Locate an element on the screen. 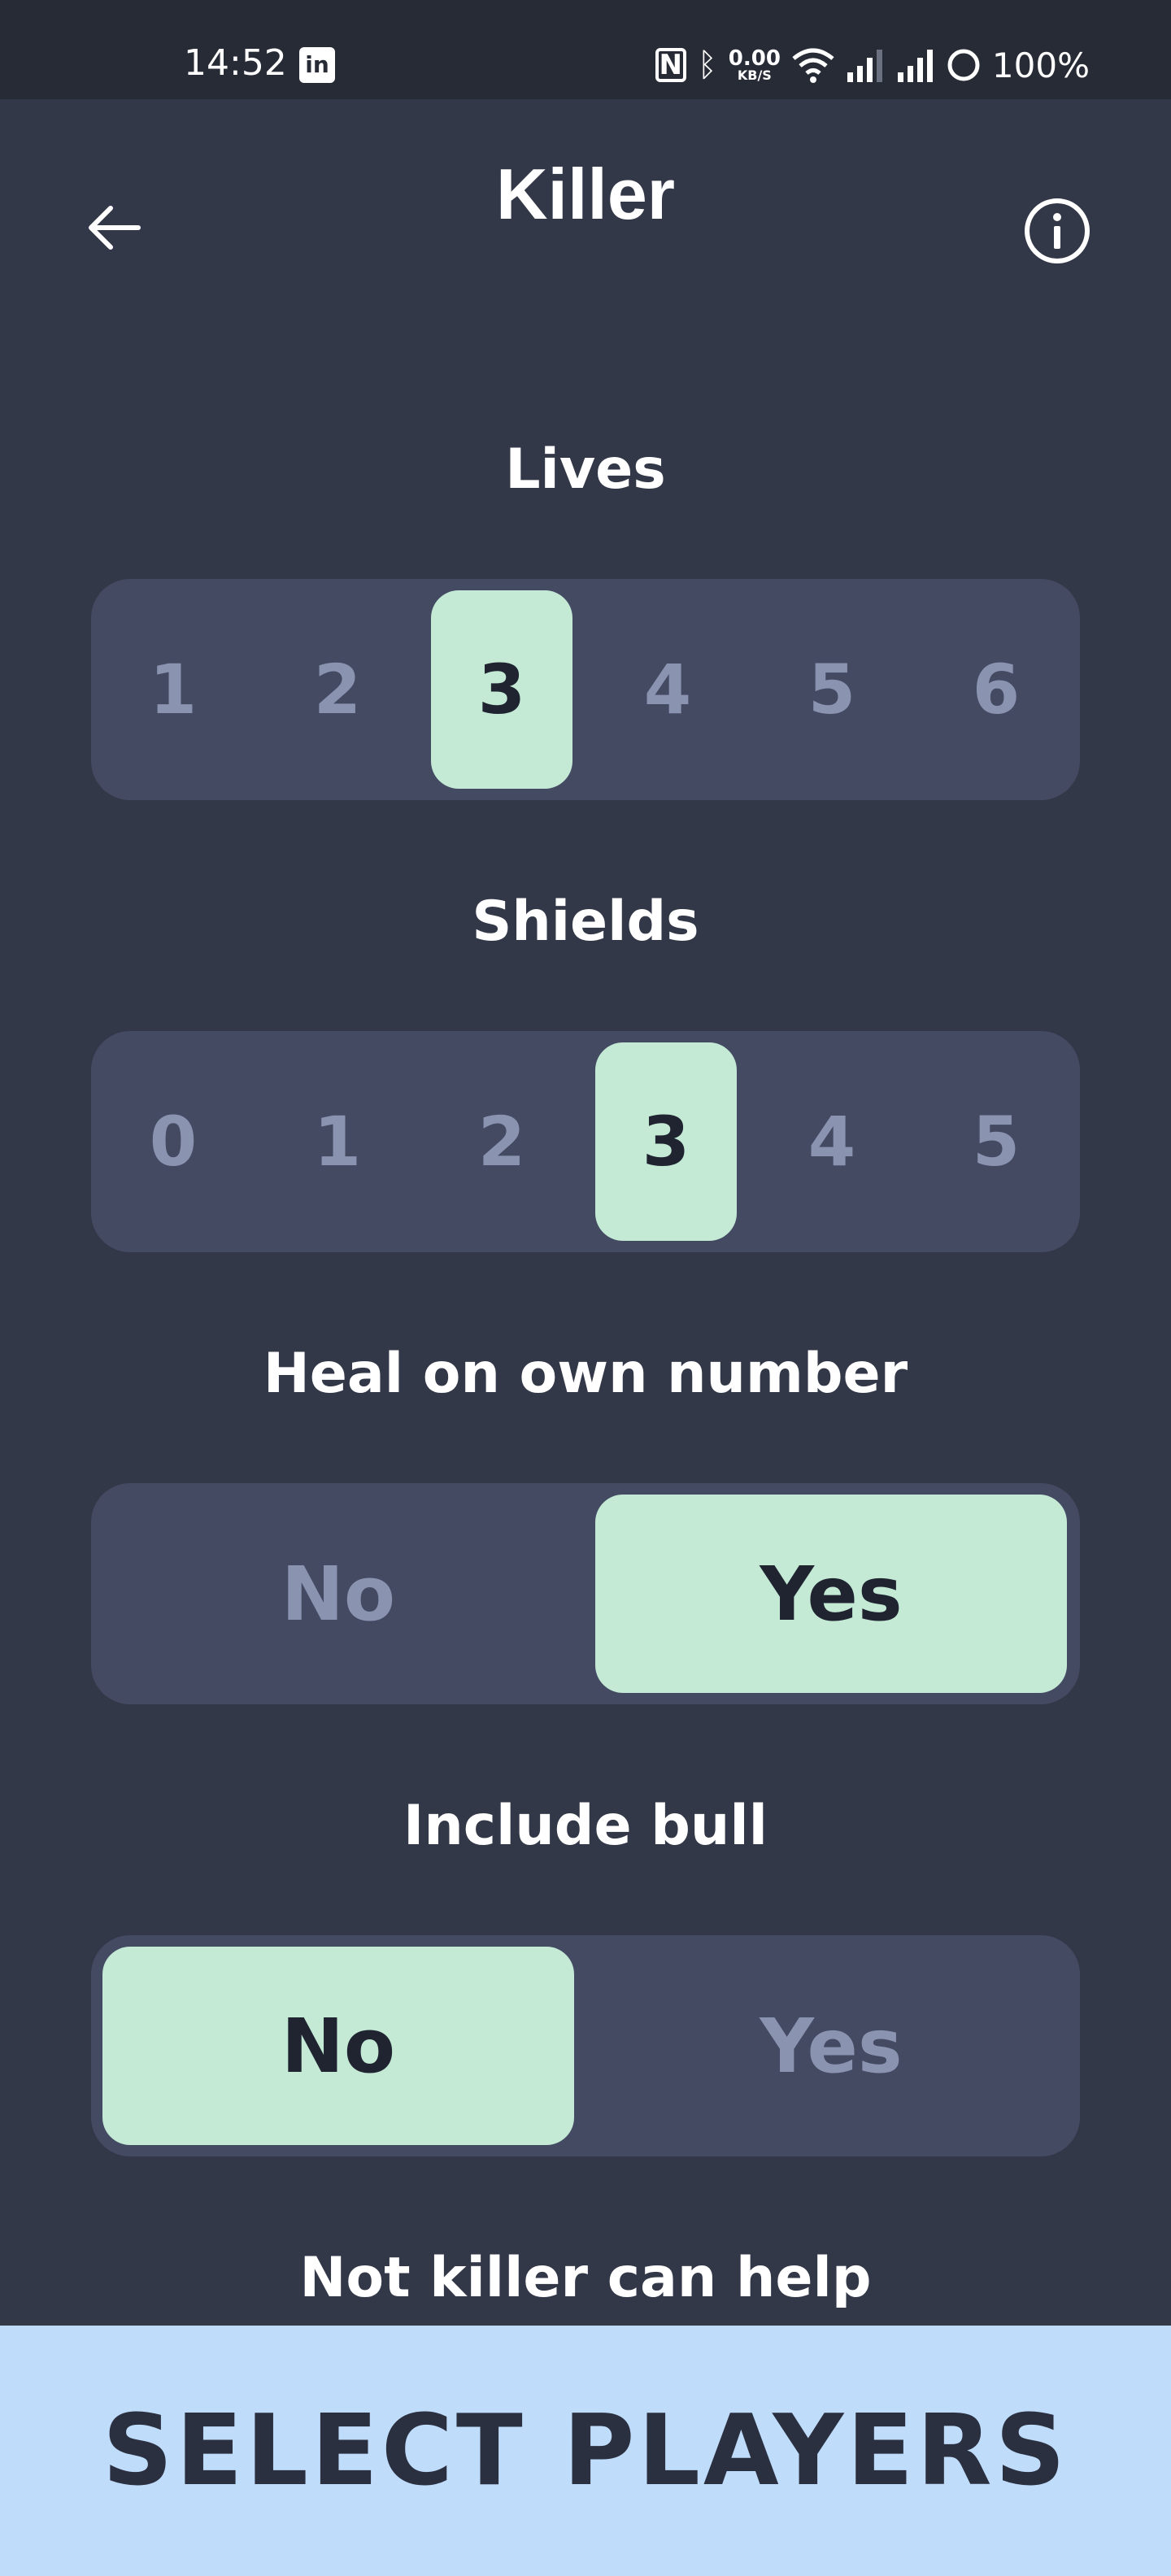 This screenshot has width=1171, height=2576. lives-selector: 1 2 3 4 5 6 is located at coordinates (585, 690).